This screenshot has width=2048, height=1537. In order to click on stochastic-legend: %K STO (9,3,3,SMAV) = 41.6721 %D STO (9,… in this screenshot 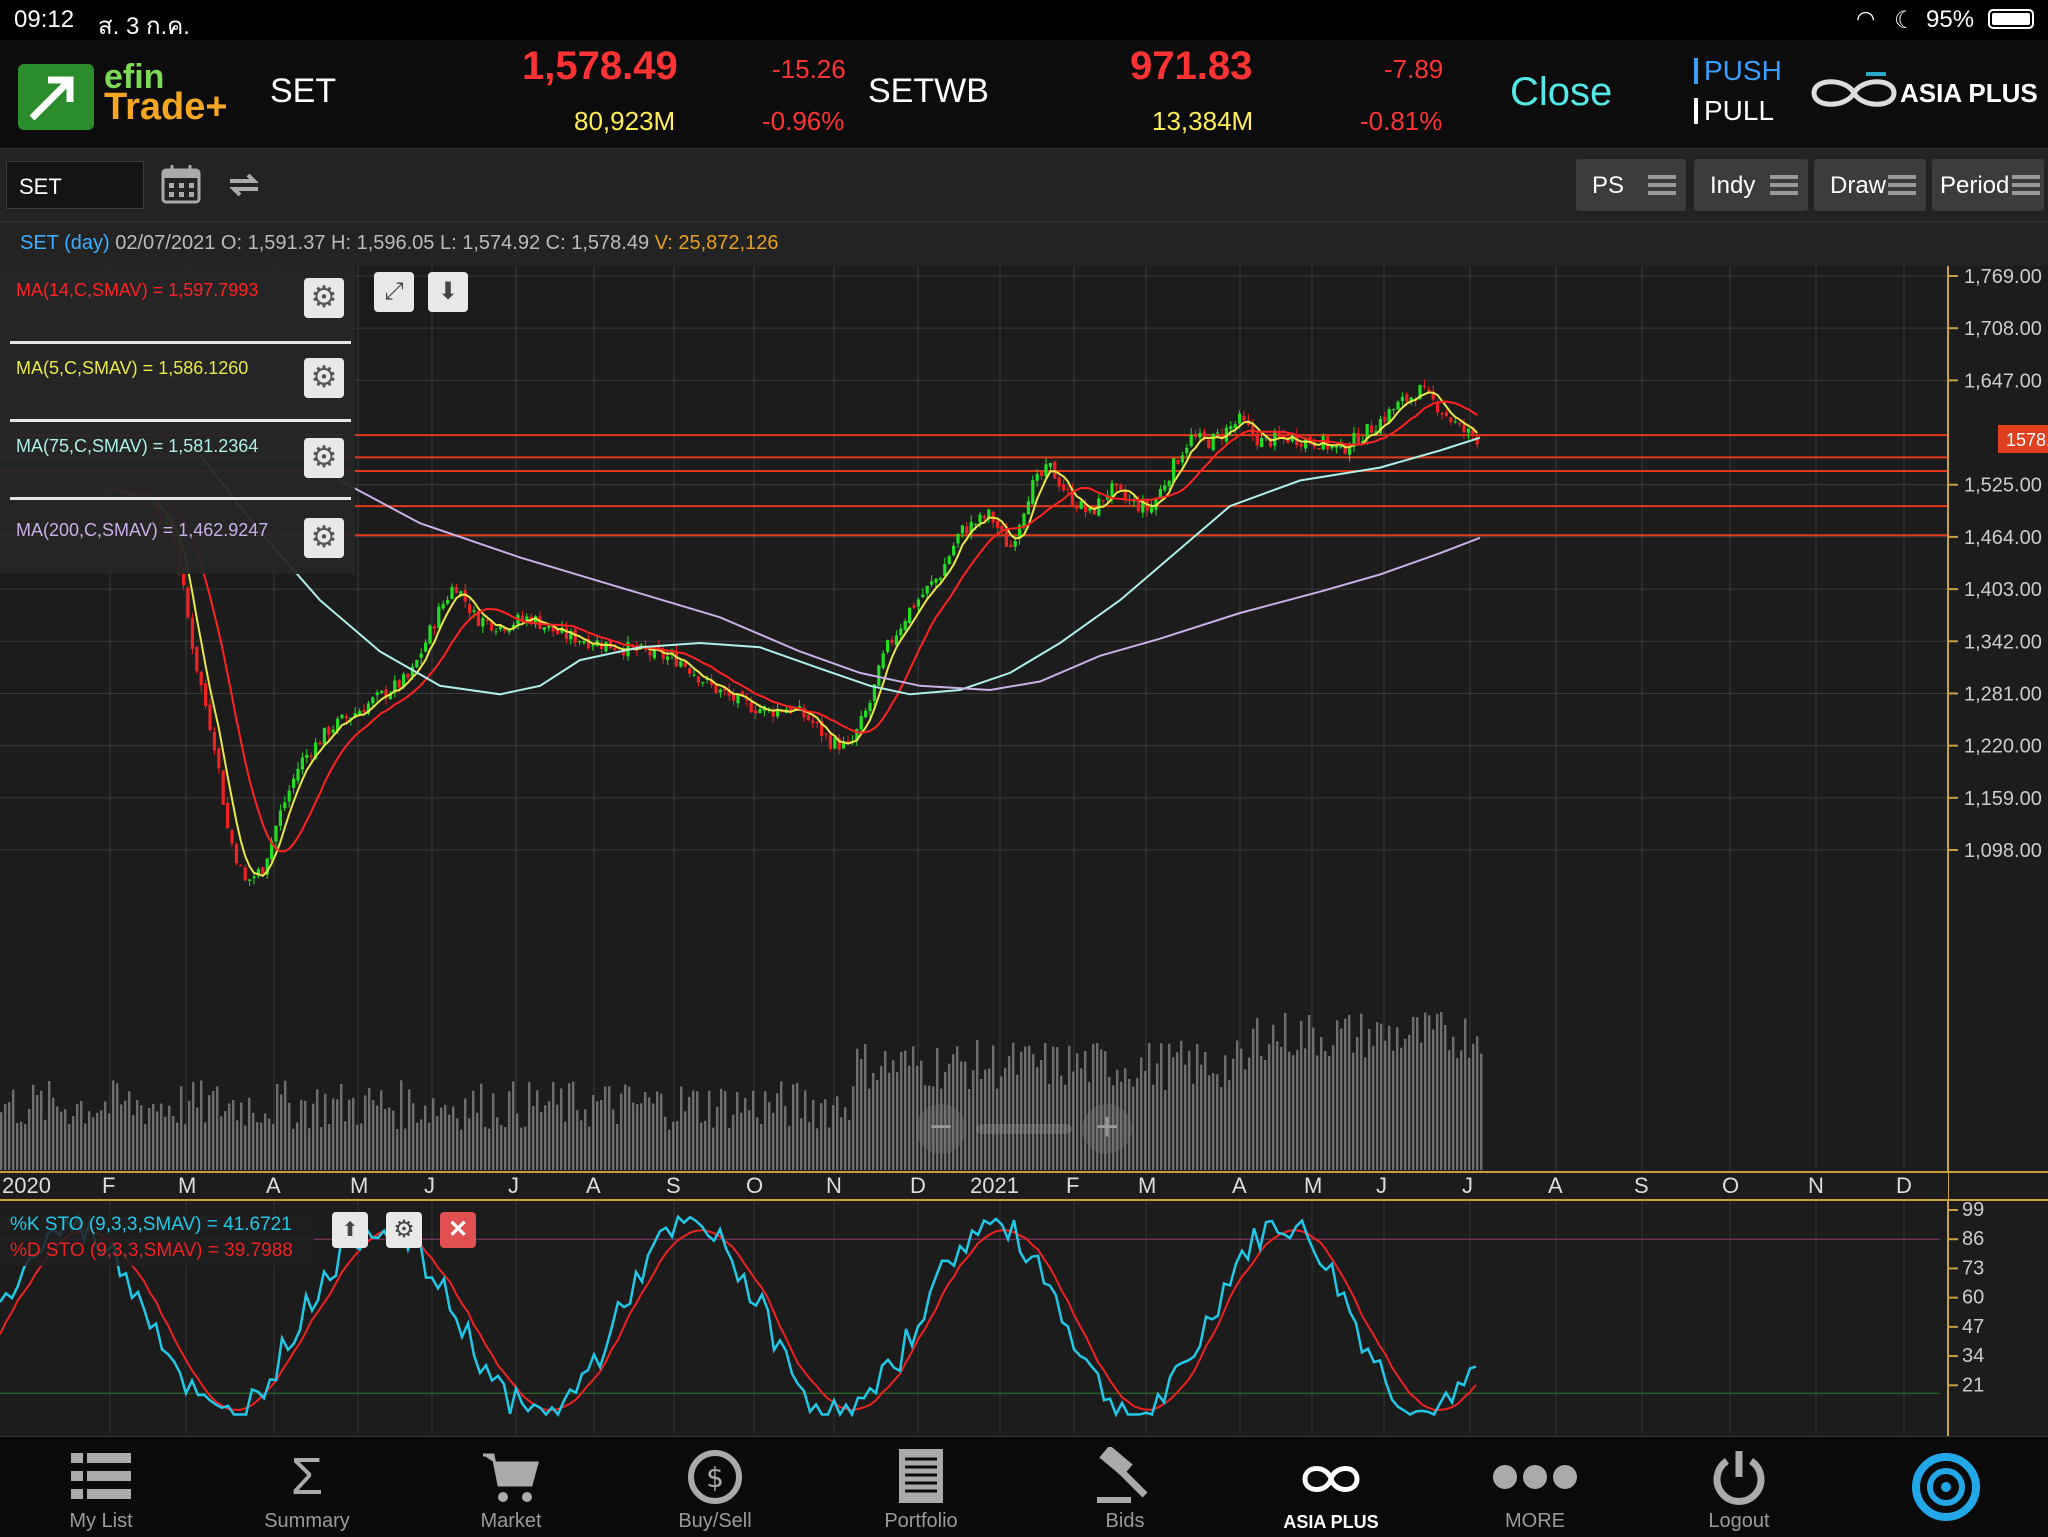, I will do `click(238, 1239)`.